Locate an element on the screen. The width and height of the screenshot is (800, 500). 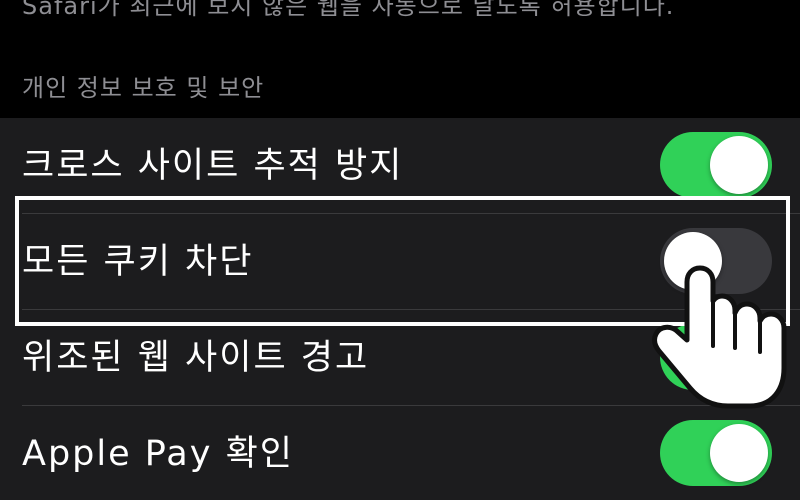
safari-footer-caption: Safari가 최근에 보지 않은 웹을 자동으로 날도록 허용합니다. is located at coordinates (348, 10).